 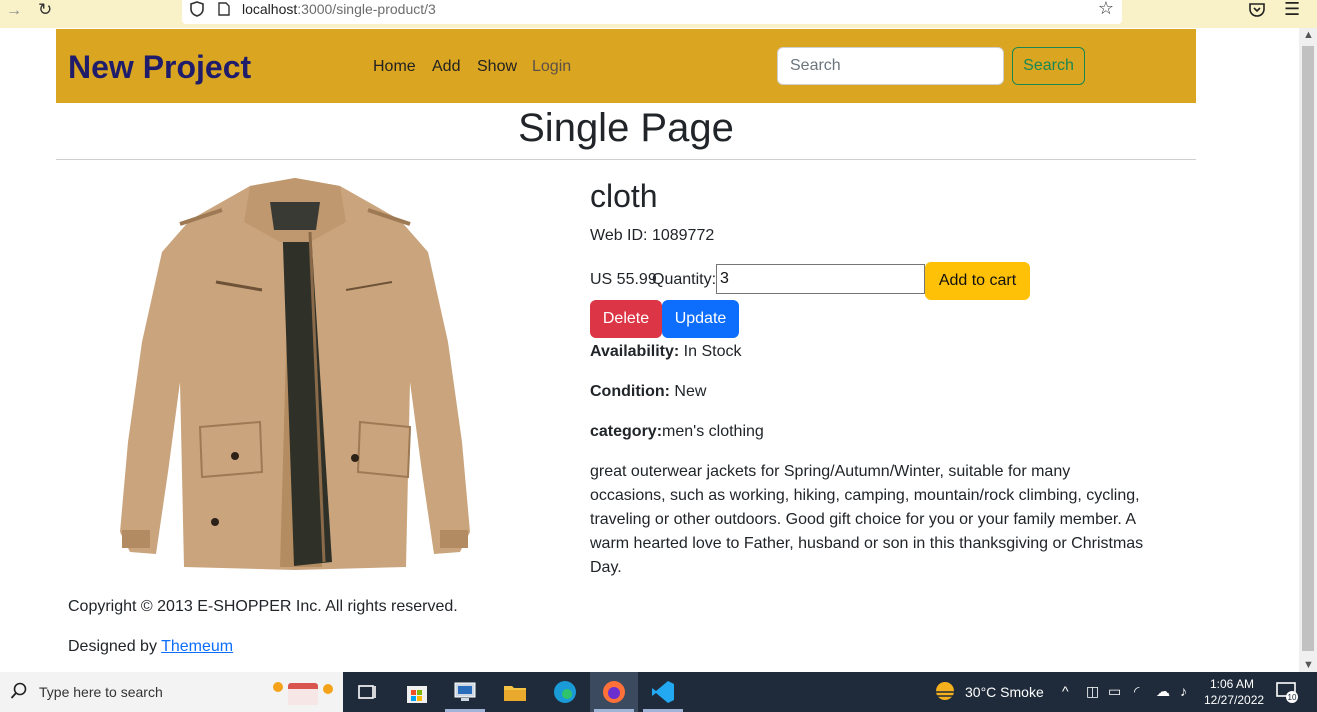 What do you see at coordinates (626, 66) in the screenshot?
I see `site-navbar: New Project Home Add Show Login Search` at bounding box center [626, 66].